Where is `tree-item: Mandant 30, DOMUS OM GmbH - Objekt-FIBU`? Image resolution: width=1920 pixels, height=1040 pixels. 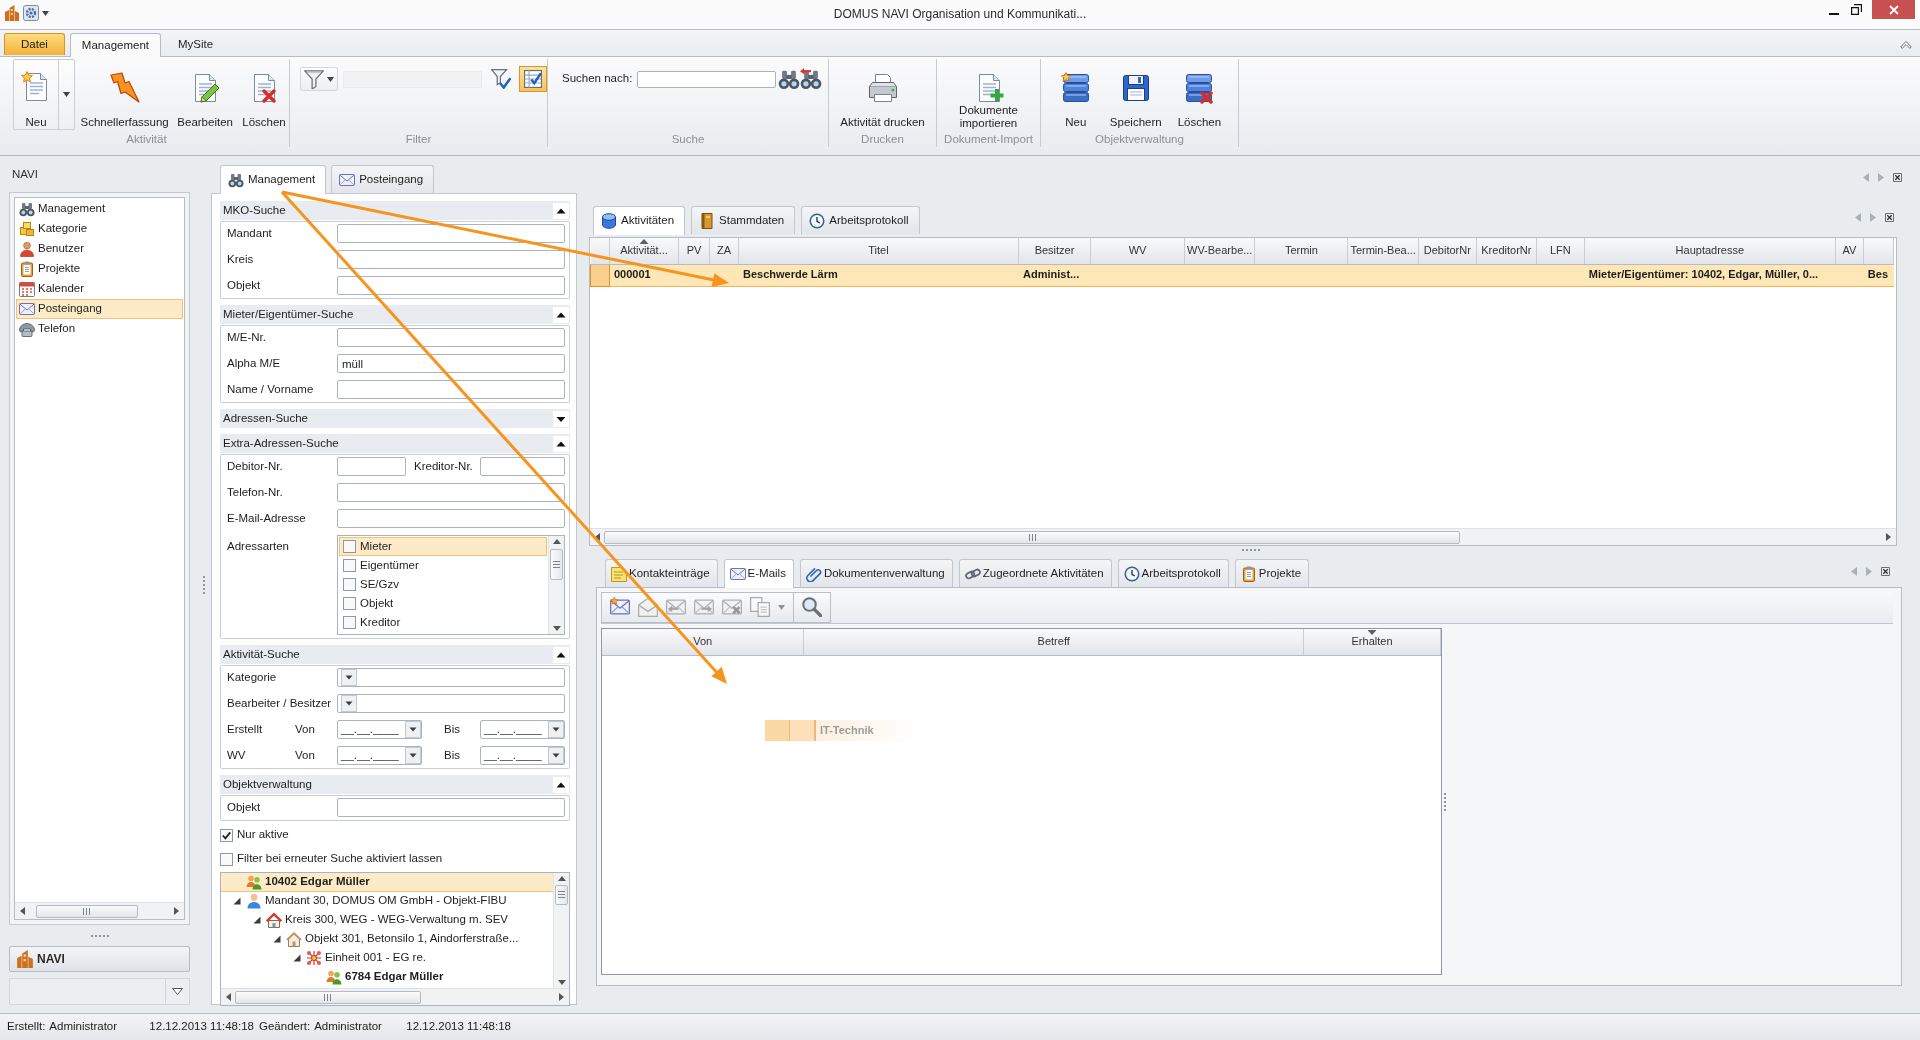
tree-item: Mandant 30, DOMUS OM GmbH - Objekt-FIBU is located at coordinates (387, 901).